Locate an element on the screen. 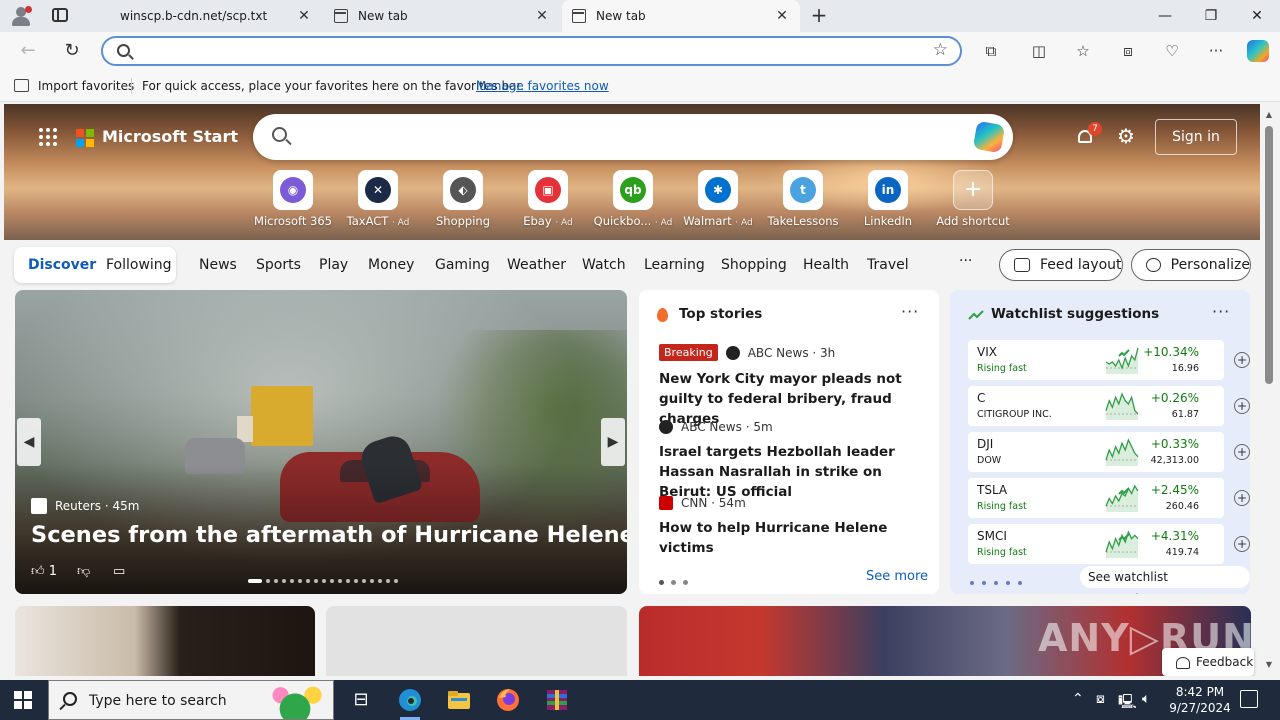 Image resolution: width=1280 pixels, height=720 pixels. story-card-placeholder is located at coordinates (476, 641).